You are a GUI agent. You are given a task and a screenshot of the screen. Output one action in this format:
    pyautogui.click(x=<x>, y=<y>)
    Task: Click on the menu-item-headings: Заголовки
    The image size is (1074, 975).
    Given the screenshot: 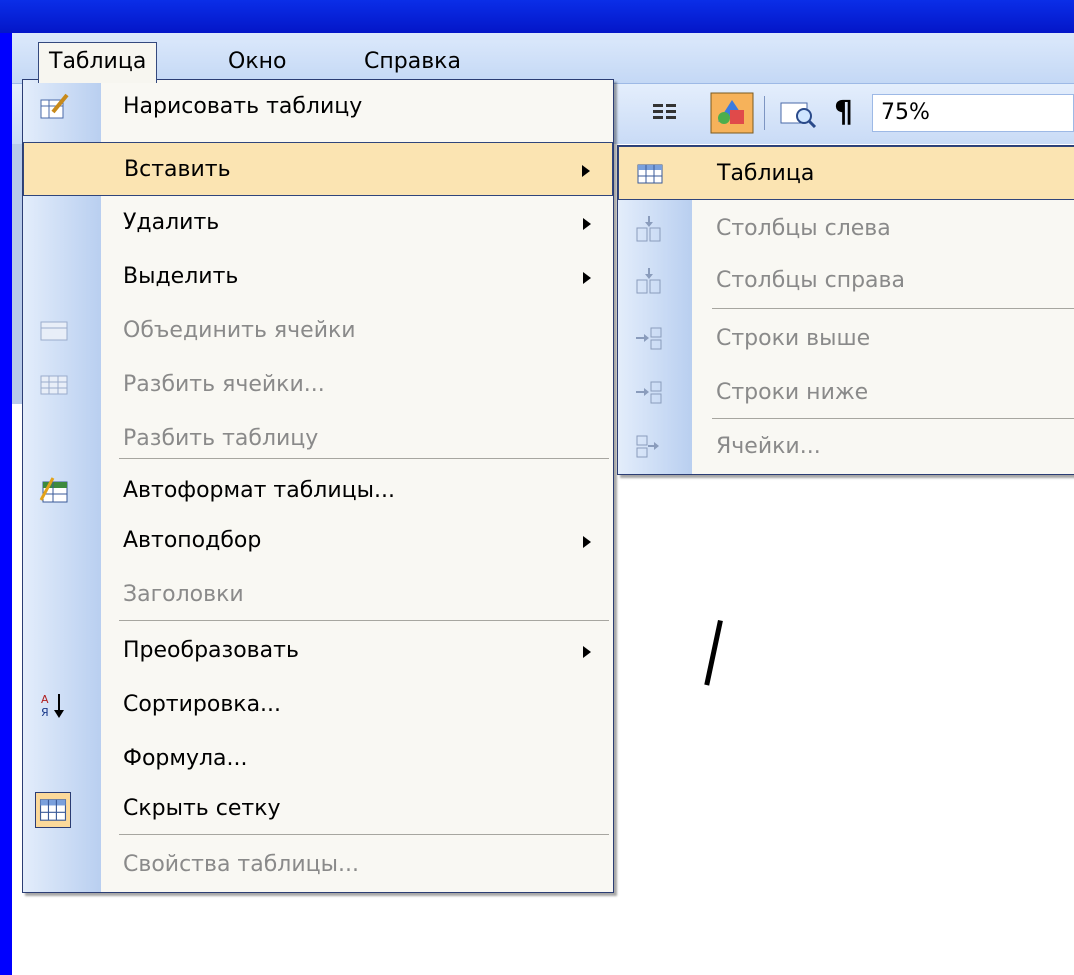 What is the action you would take?
    pyautogui.click(x=318, y=595)
    